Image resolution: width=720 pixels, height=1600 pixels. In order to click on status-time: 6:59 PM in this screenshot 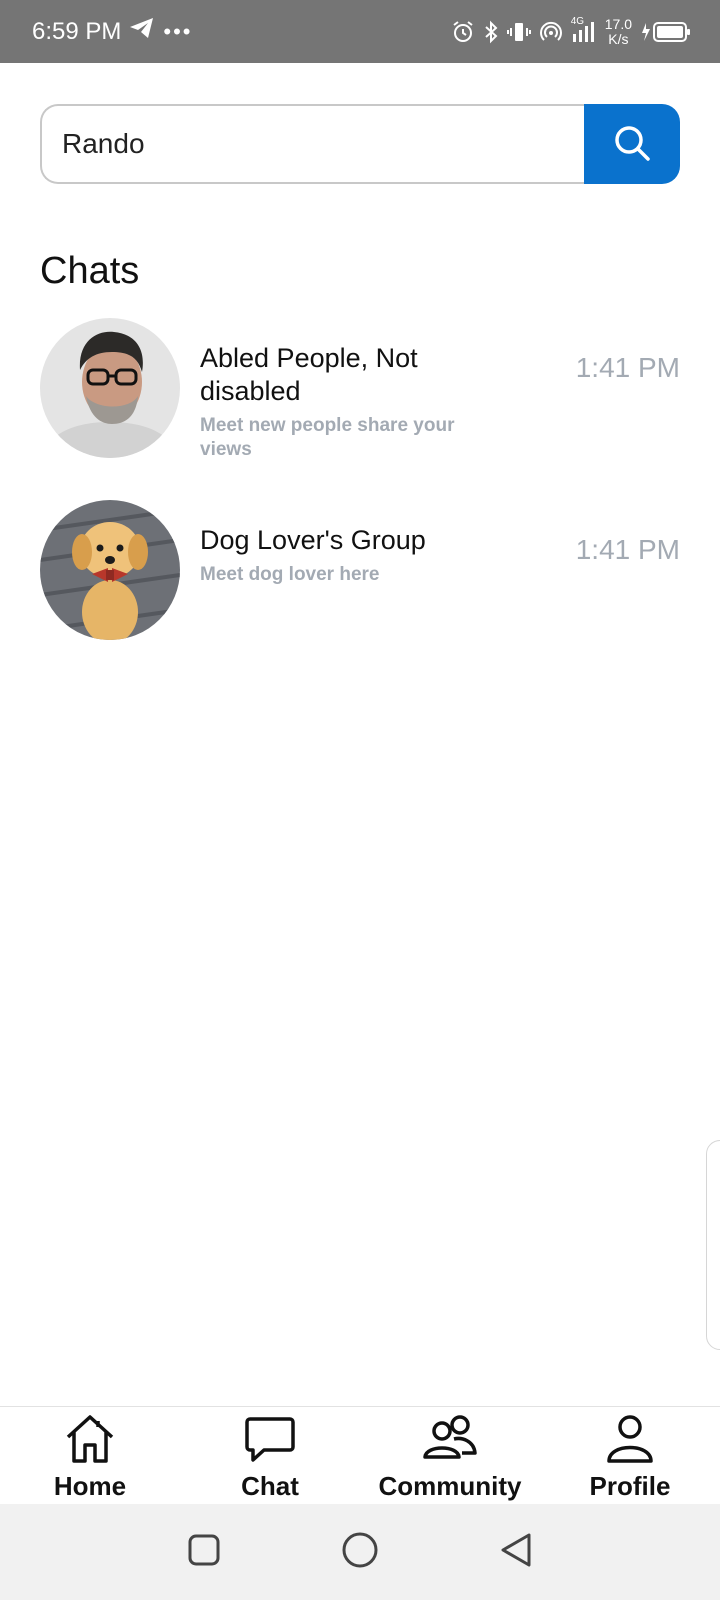, I will do `click(77, 31)`.